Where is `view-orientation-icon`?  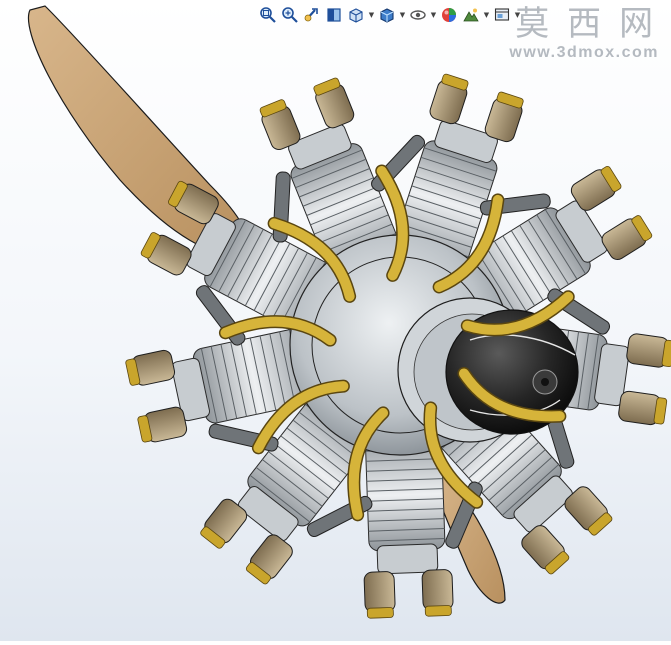 view-orientation-icon is located at coordinates (356, 15).